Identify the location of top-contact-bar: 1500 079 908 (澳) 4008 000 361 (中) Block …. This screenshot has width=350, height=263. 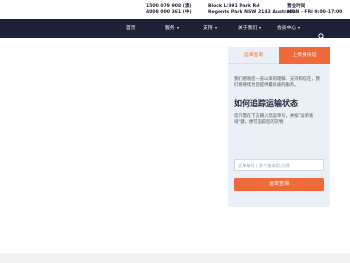
(175, 9).